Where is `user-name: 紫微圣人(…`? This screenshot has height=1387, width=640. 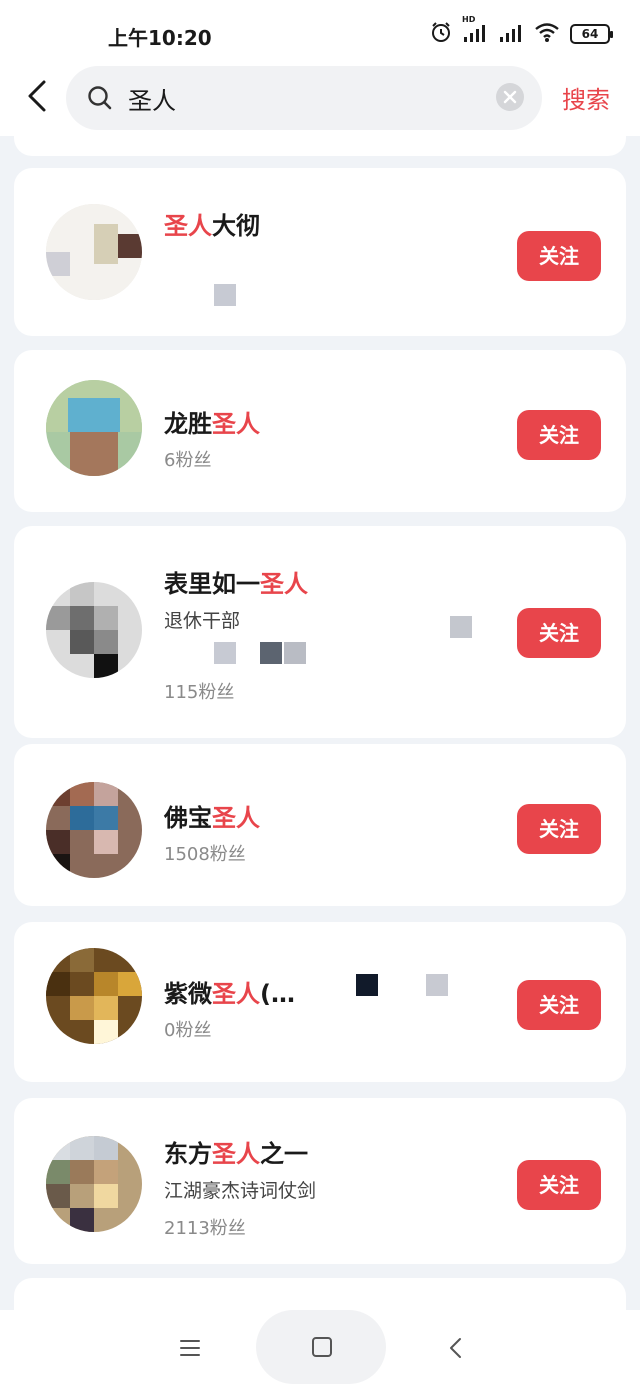 user-name: 紫微圣人(… is located at coordinates (229, 994).